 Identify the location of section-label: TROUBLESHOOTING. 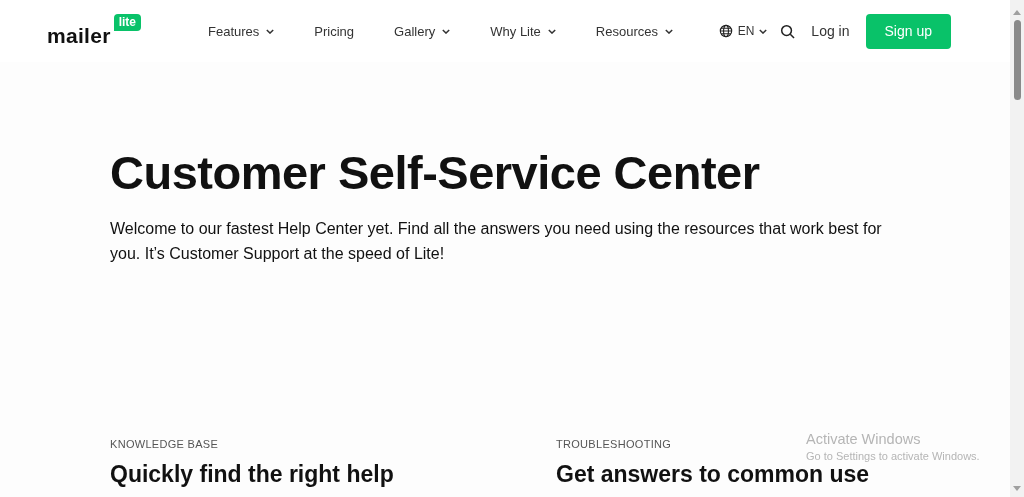
(614, 444).